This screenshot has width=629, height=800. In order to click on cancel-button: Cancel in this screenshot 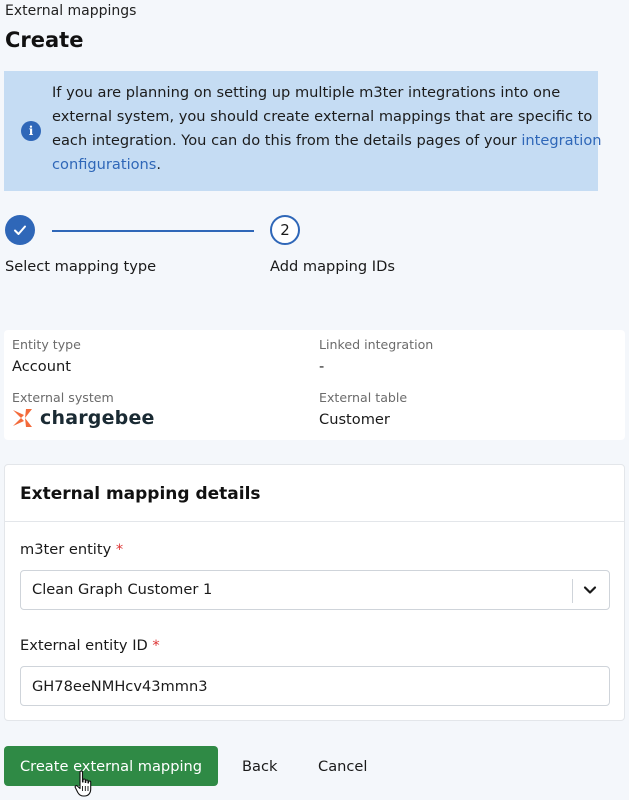, I will do `click(342, 766)`.